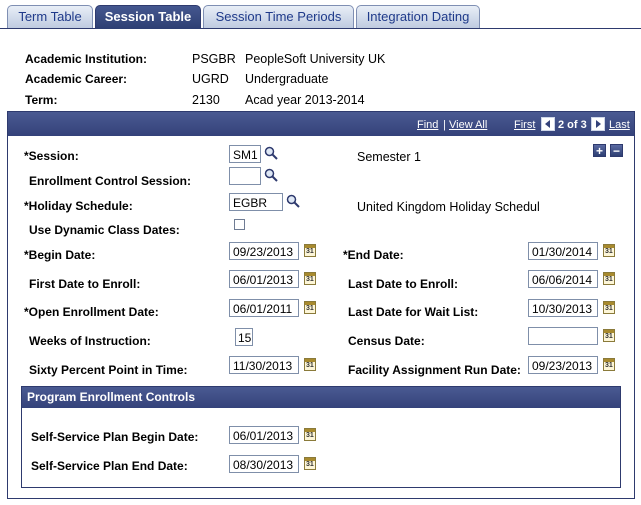  I want to click on last-date-wait-list-calendar-icon: 31, so click(609, 307).